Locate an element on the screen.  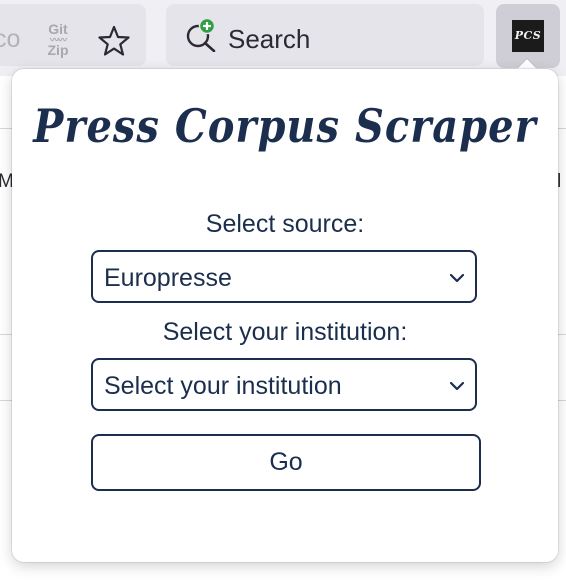
address-bar-fragment: co Git 〰〰 Zip is located at coordinates (73, 35).